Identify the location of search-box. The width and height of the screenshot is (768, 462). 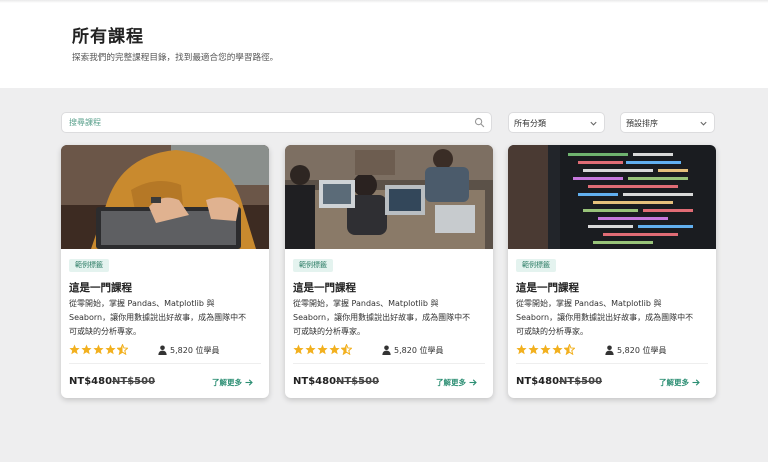
(276, 122).